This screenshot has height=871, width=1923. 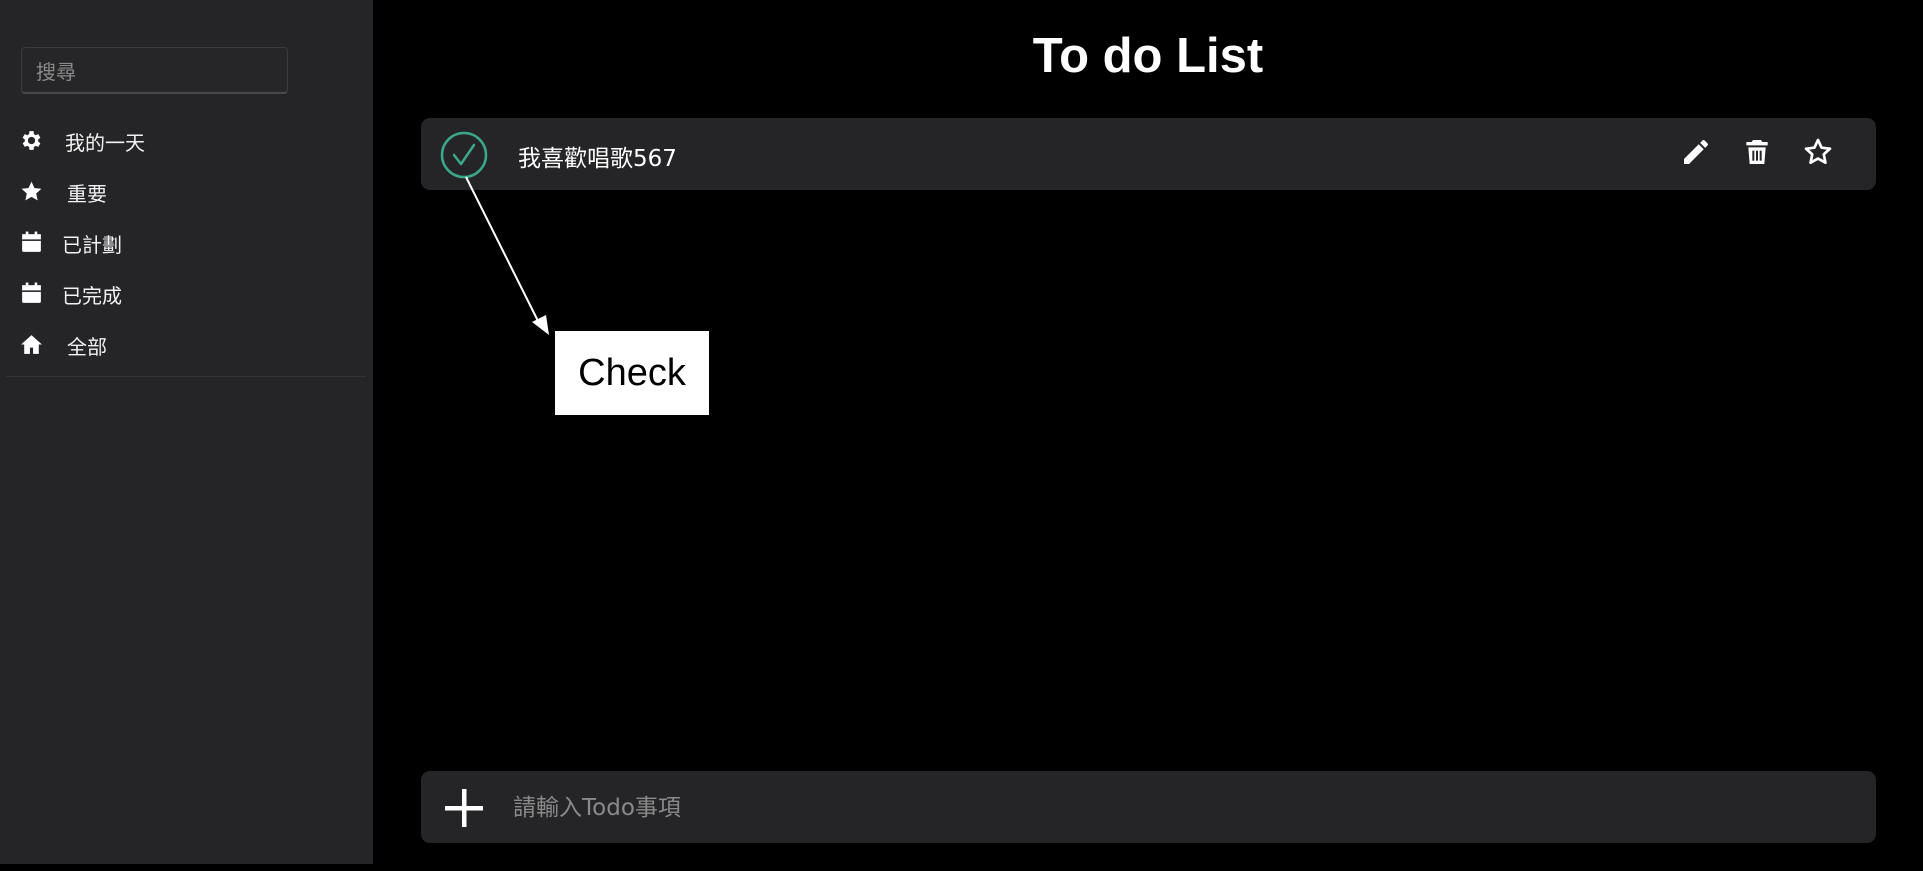 I want to click on sidebar-item-label: 已計劃, so click(x=92, y=245).